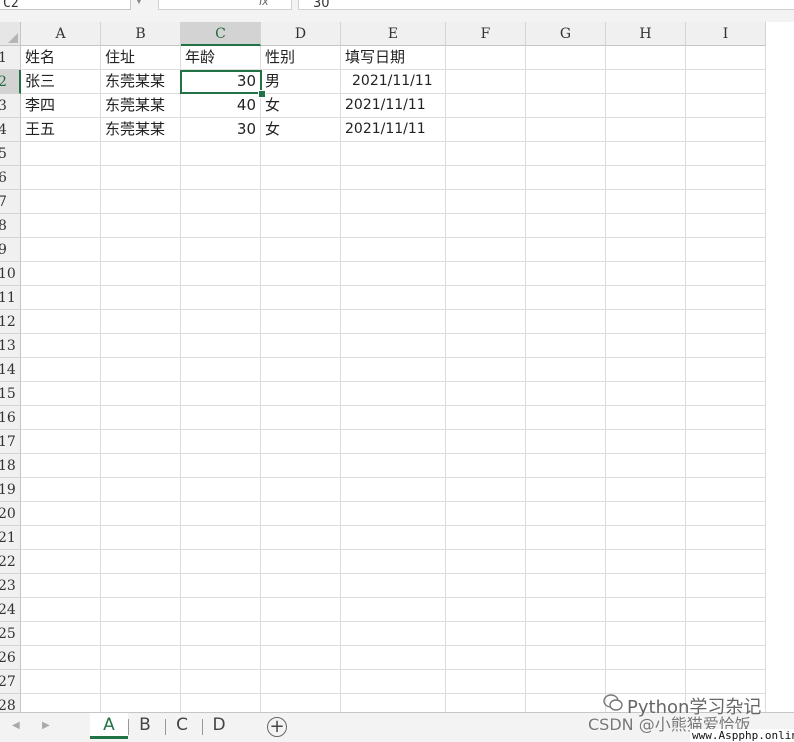 The image size is (794, 742). What do you see at coordinates (486, 466) in the screenshot?
I see `cell-f18` at bounding box center [486, 466].